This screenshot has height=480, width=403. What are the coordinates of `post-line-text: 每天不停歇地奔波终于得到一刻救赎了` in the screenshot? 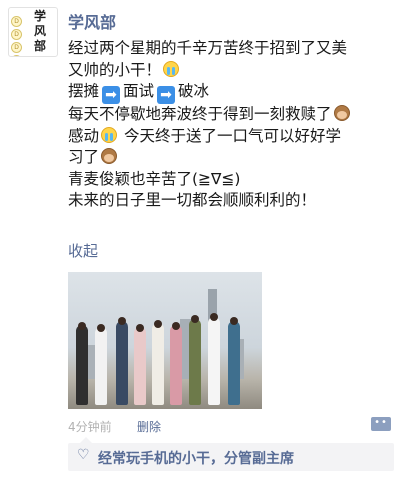 It's located at (200, 114).